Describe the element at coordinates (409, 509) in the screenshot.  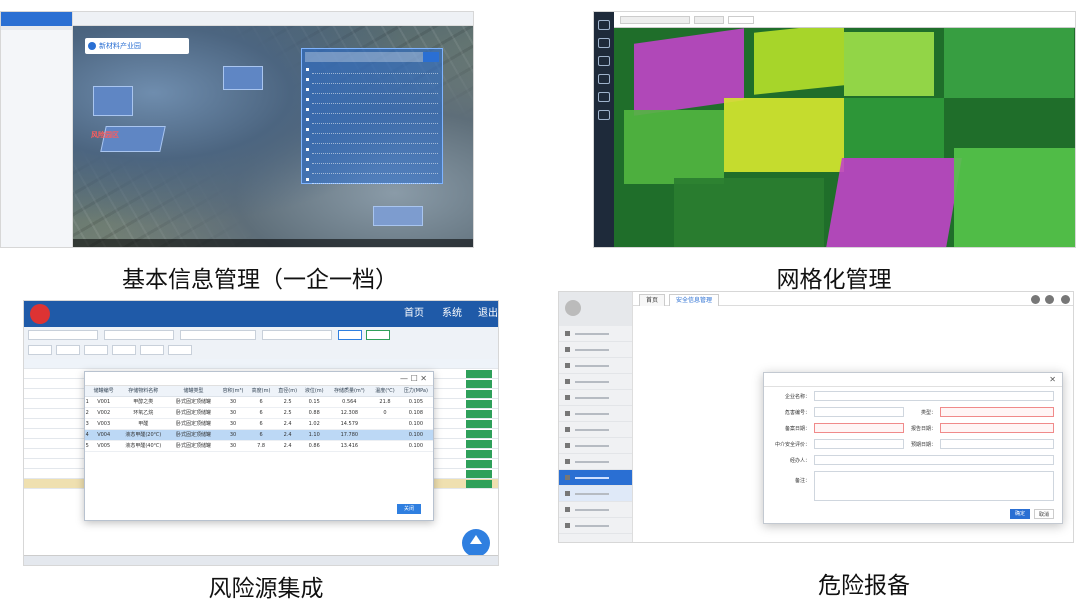
I see `close-button: 关闭` at that location.